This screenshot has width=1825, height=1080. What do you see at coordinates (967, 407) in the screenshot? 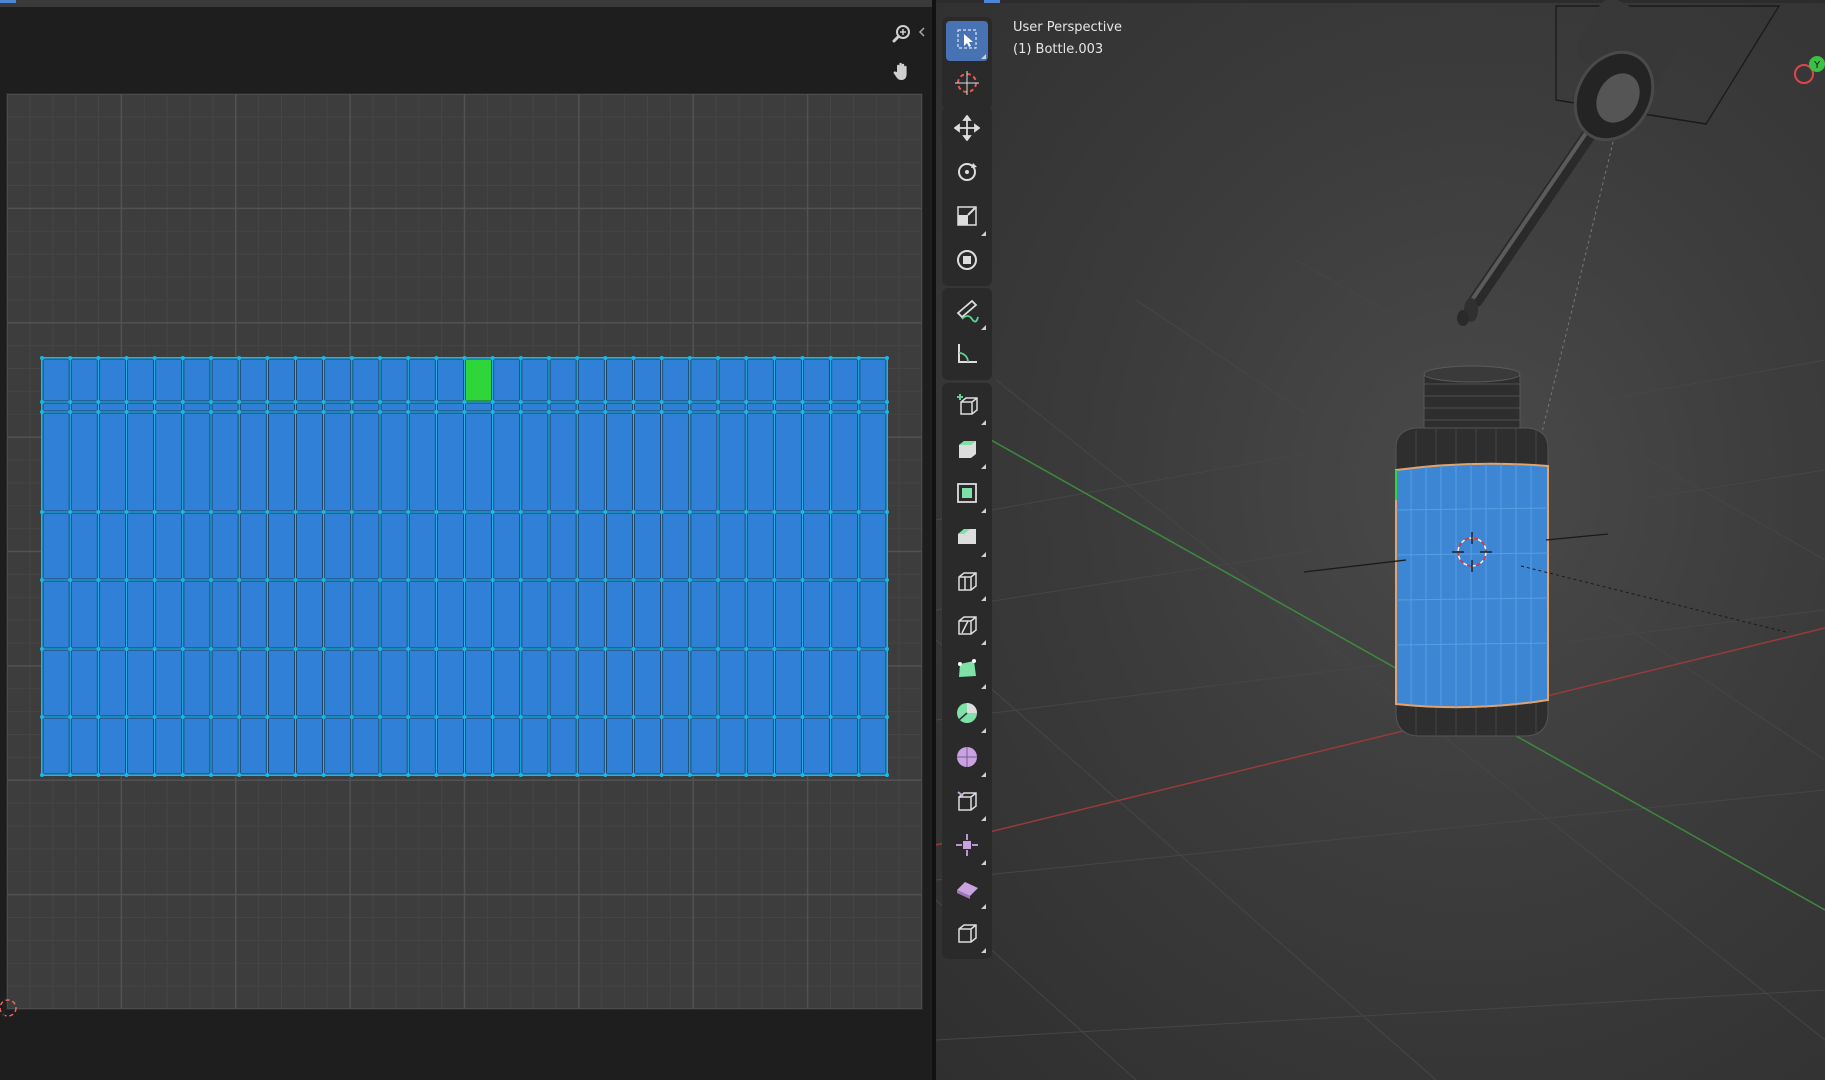
I see `add-cube-tool-button` at bounding box center [967, 407].